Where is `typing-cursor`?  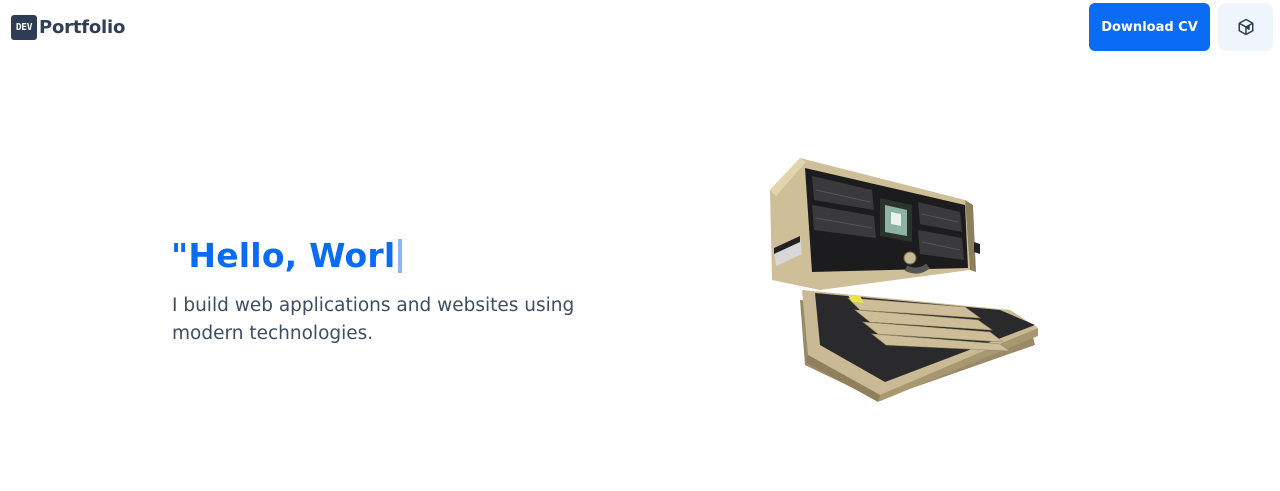
typing-cursor is located at coordinates (400, 255).